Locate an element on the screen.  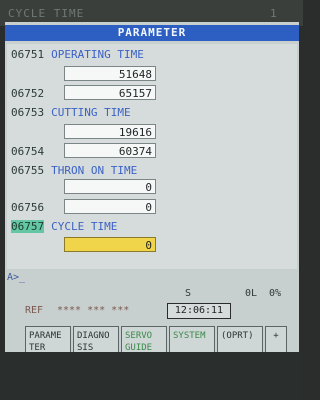
status-left-value: 0L is located at coordinates (251, 293).